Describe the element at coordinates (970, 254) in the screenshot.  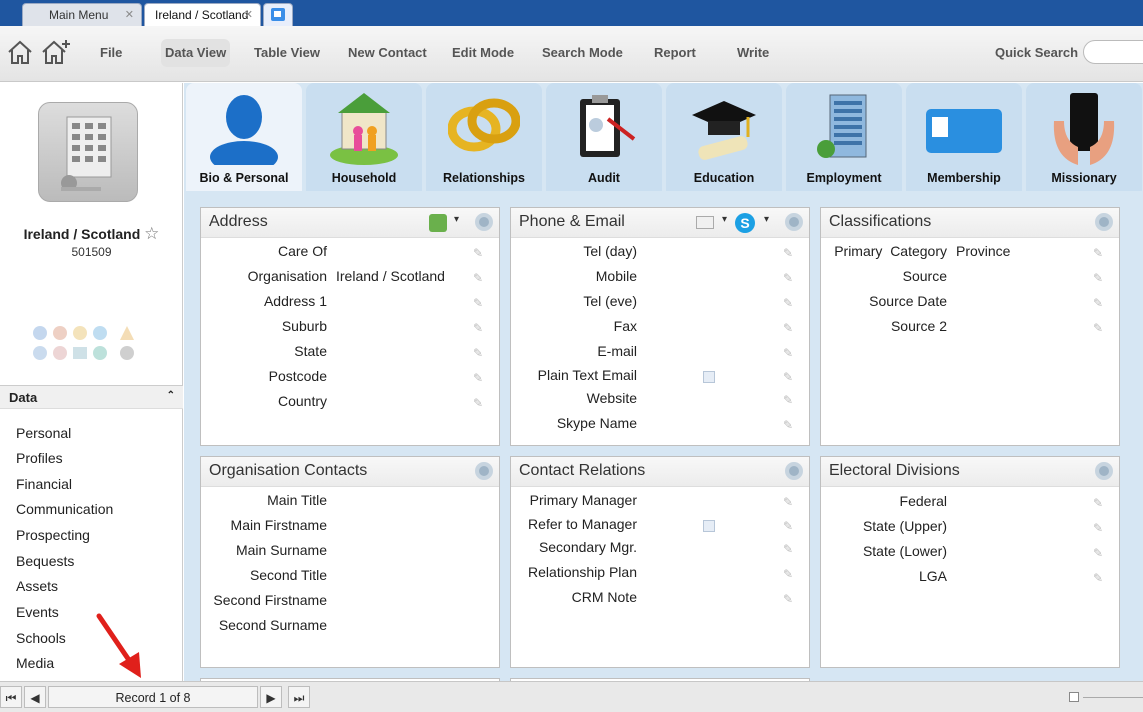
I see `field-row: Primary Category Province ✎` at that location.